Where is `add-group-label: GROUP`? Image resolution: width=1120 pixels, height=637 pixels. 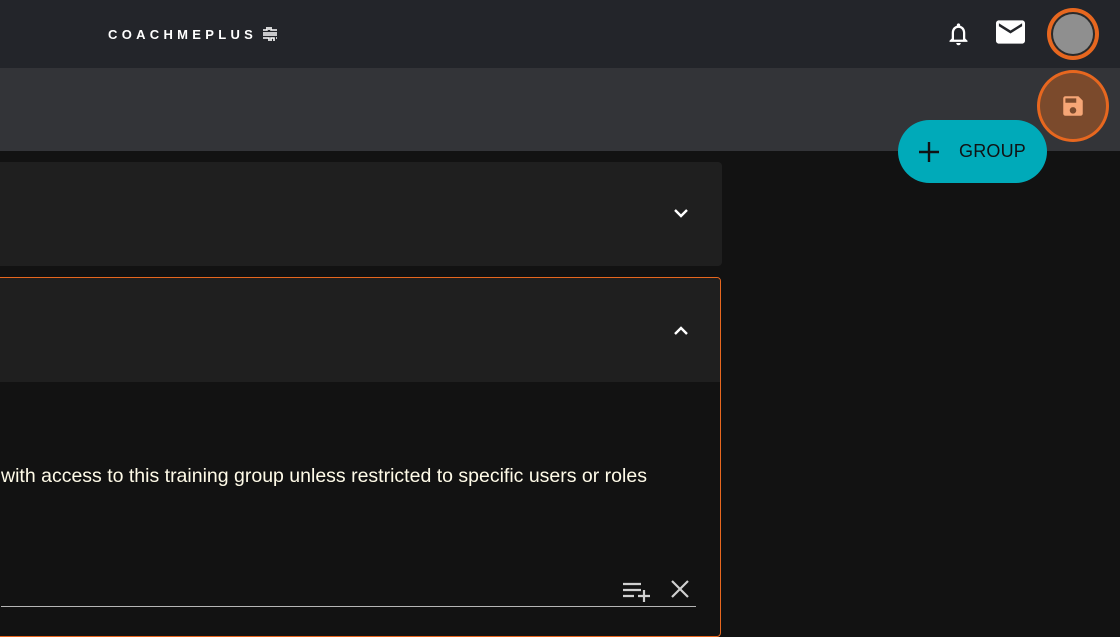
add-group-label: GROUP is located at coordinates (993, 151).